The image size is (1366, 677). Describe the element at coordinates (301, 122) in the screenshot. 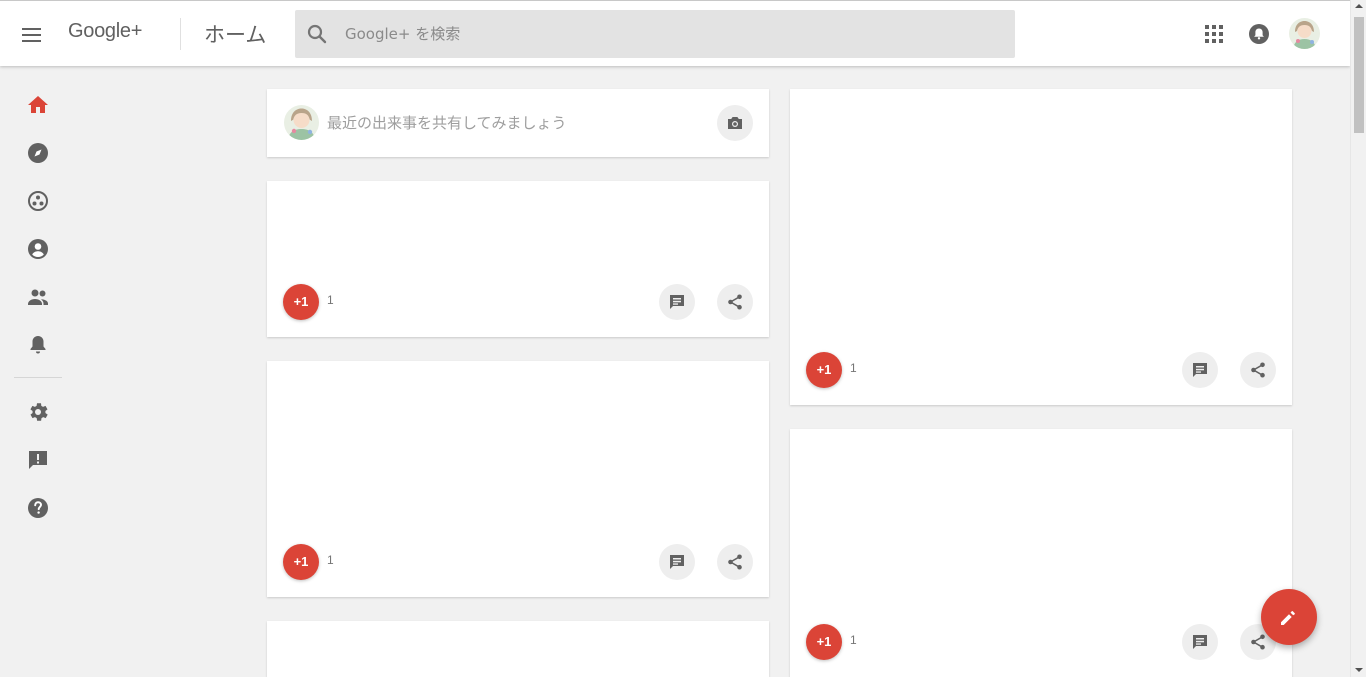

I see `user-avatar` at that location.